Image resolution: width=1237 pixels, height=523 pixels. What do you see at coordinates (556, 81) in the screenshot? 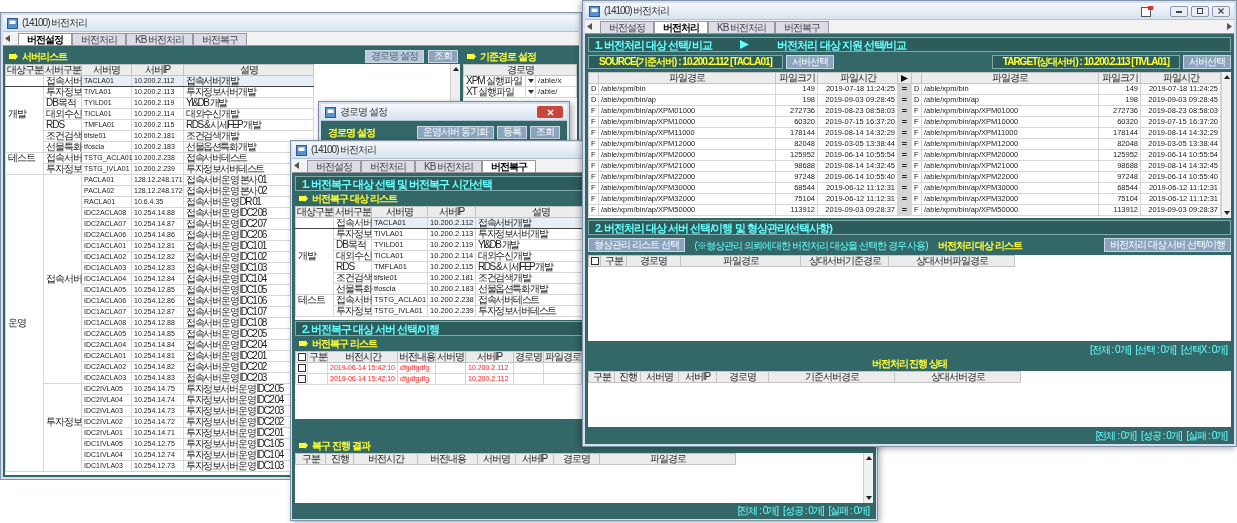
I see `table-cell: /able/x` at bounding box center [556, 81].